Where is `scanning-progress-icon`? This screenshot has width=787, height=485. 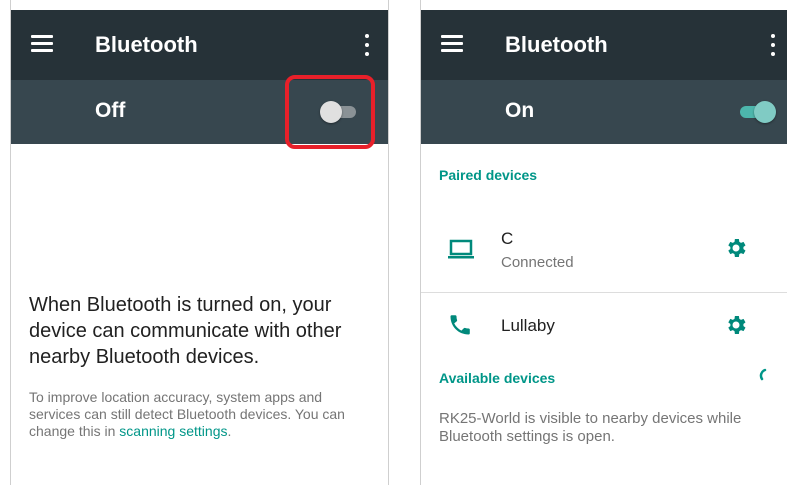 scanning-progress-icon is located at coordinates (763, 374).